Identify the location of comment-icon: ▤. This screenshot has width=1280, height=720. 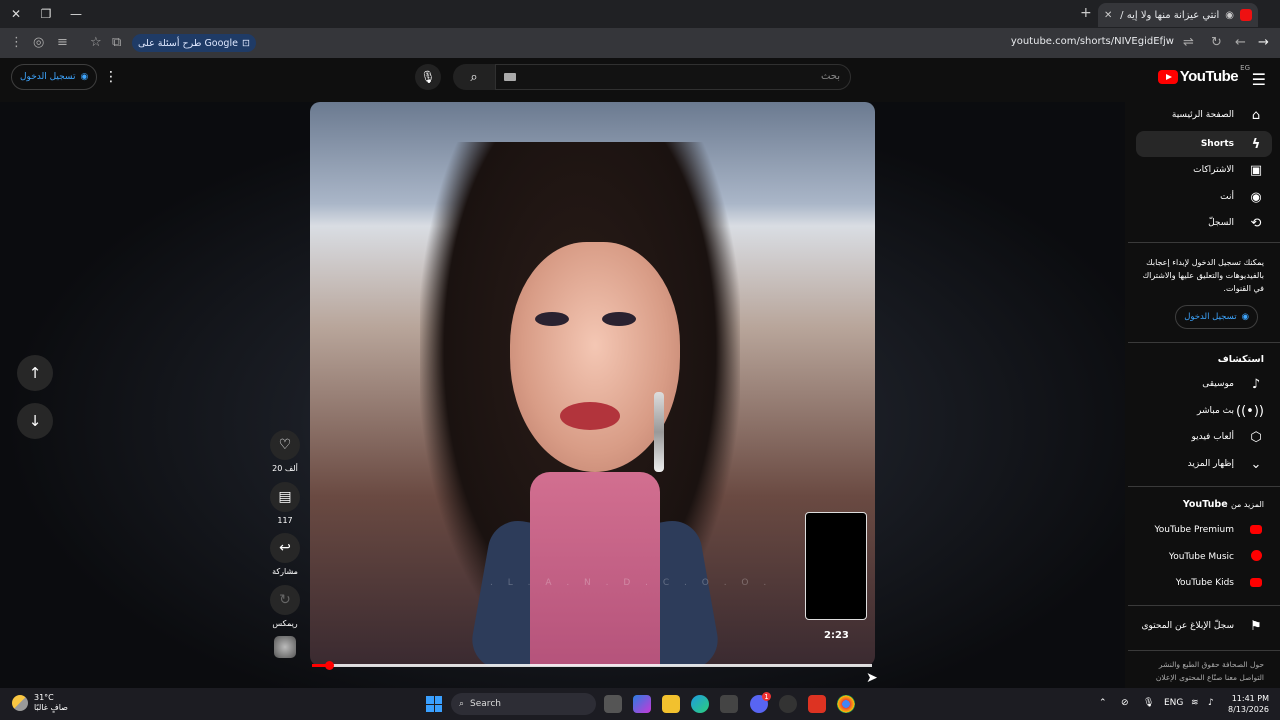
(285, 497).